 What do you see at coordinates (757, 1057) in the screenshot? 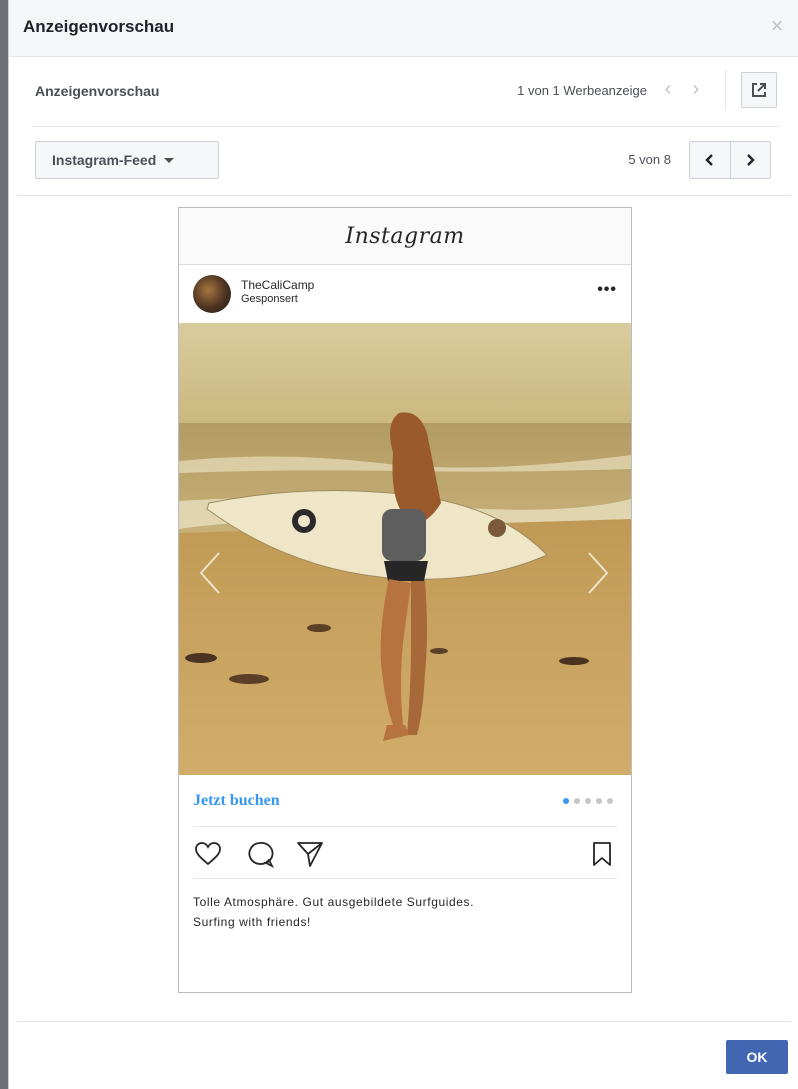
I see `ok-button: OK` at bounding box center [757, 1057].